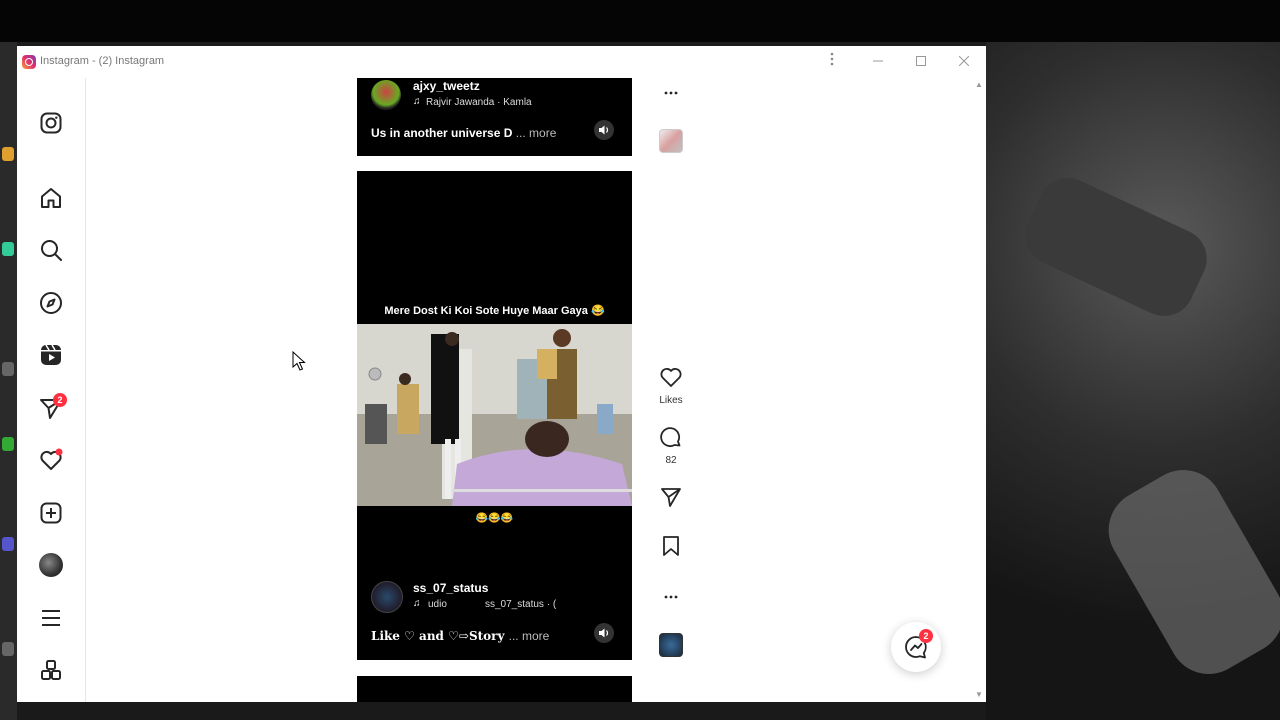 The width and height of the screenshot is (1280, 720). What do you see at coordinates (921, 62) in the screenshot?
I see `maximize-icon` at bounding box center [921, 62].